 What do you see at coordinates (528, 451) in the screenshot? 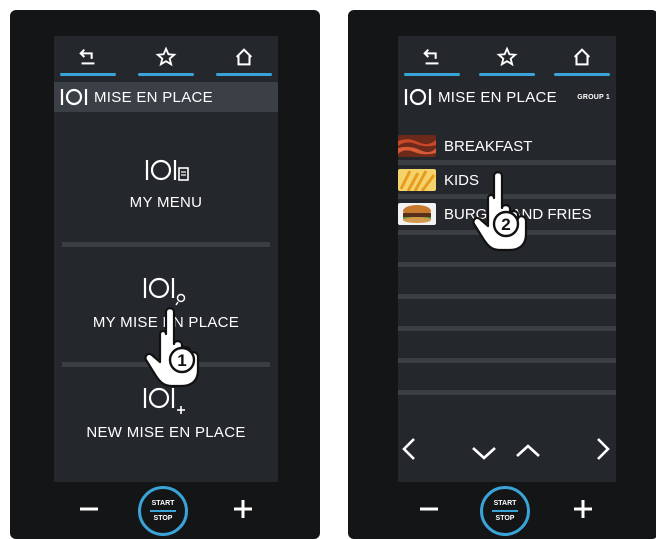
I see `chevron-up-icon` at bounding box center [528, 451].